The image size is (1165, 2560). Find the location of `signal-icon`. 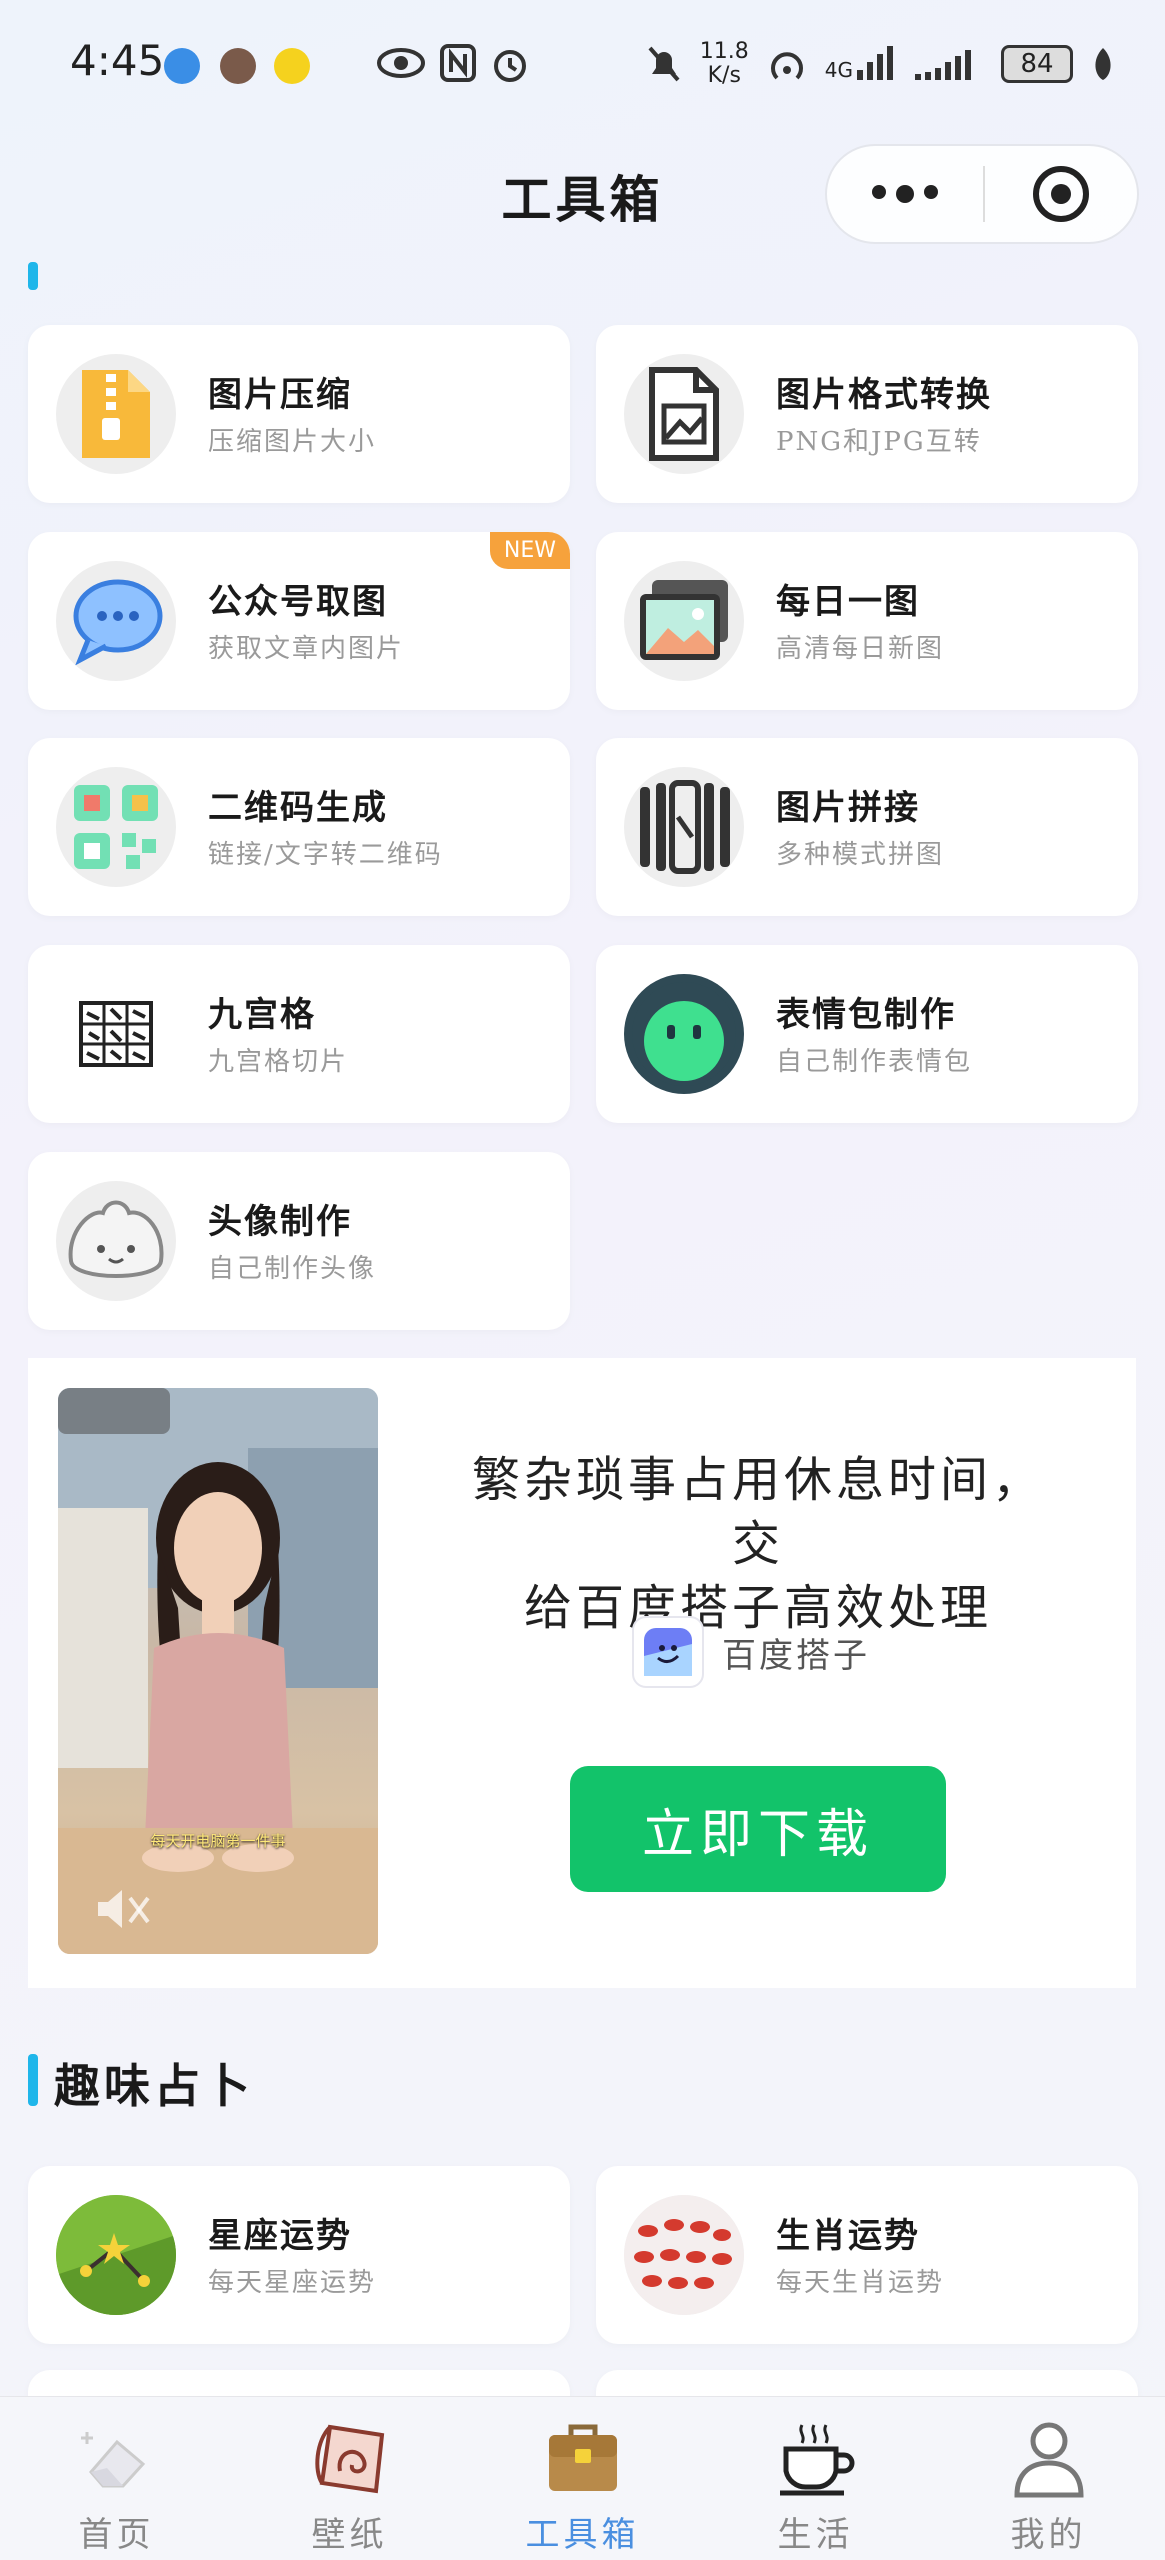

signal-icon is located at coordinates (943, 65).